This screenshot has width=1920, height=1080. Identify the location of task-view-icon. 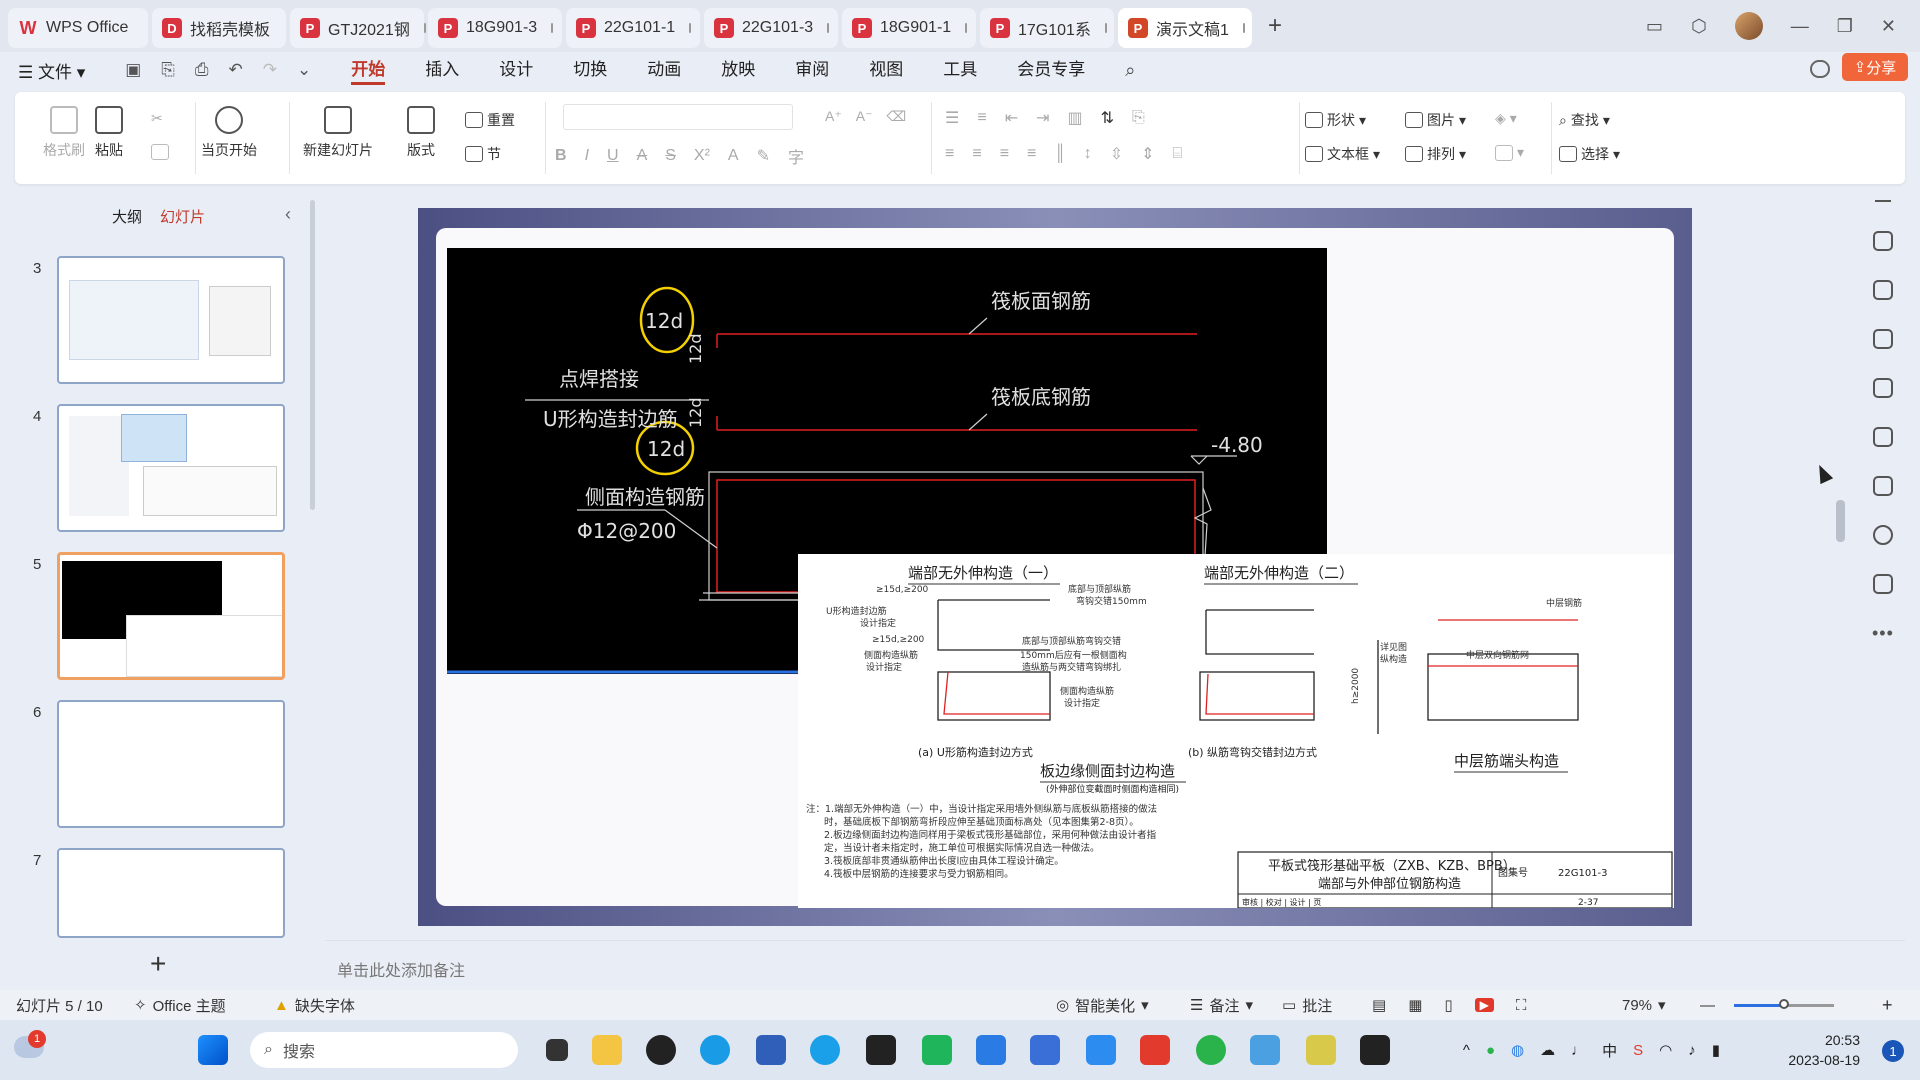
(557, 1050).